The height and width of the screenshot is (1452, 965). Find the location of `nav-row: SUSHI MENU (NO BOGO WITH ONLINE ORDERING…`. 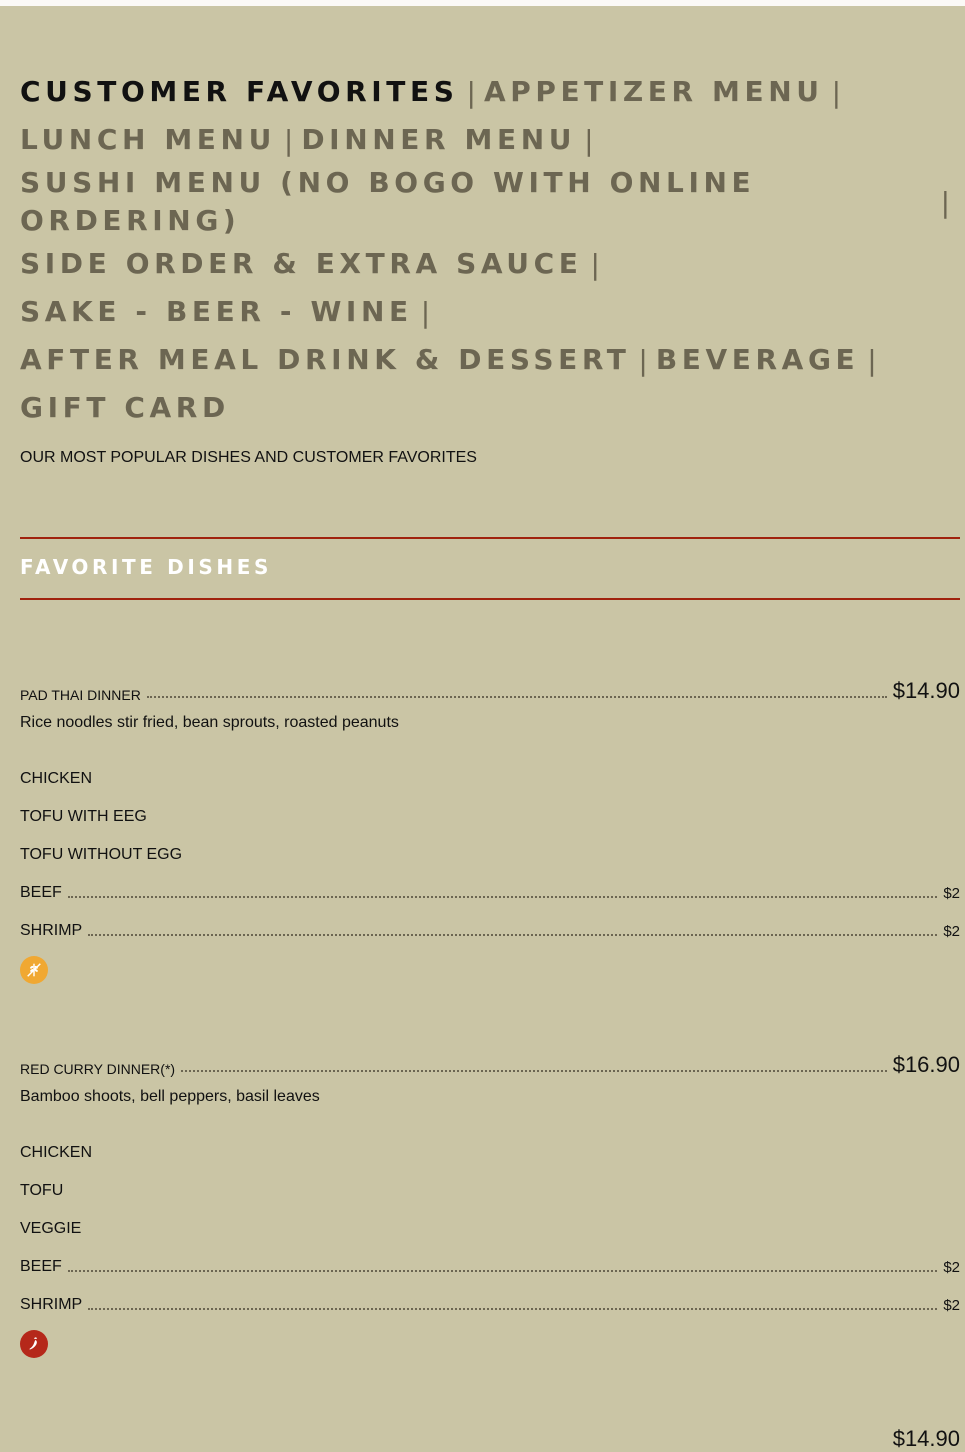

nav-row: SUSHI MENU (NO BOGO WITH ONLINE ORDERING… is located at coordinates (485, 202).